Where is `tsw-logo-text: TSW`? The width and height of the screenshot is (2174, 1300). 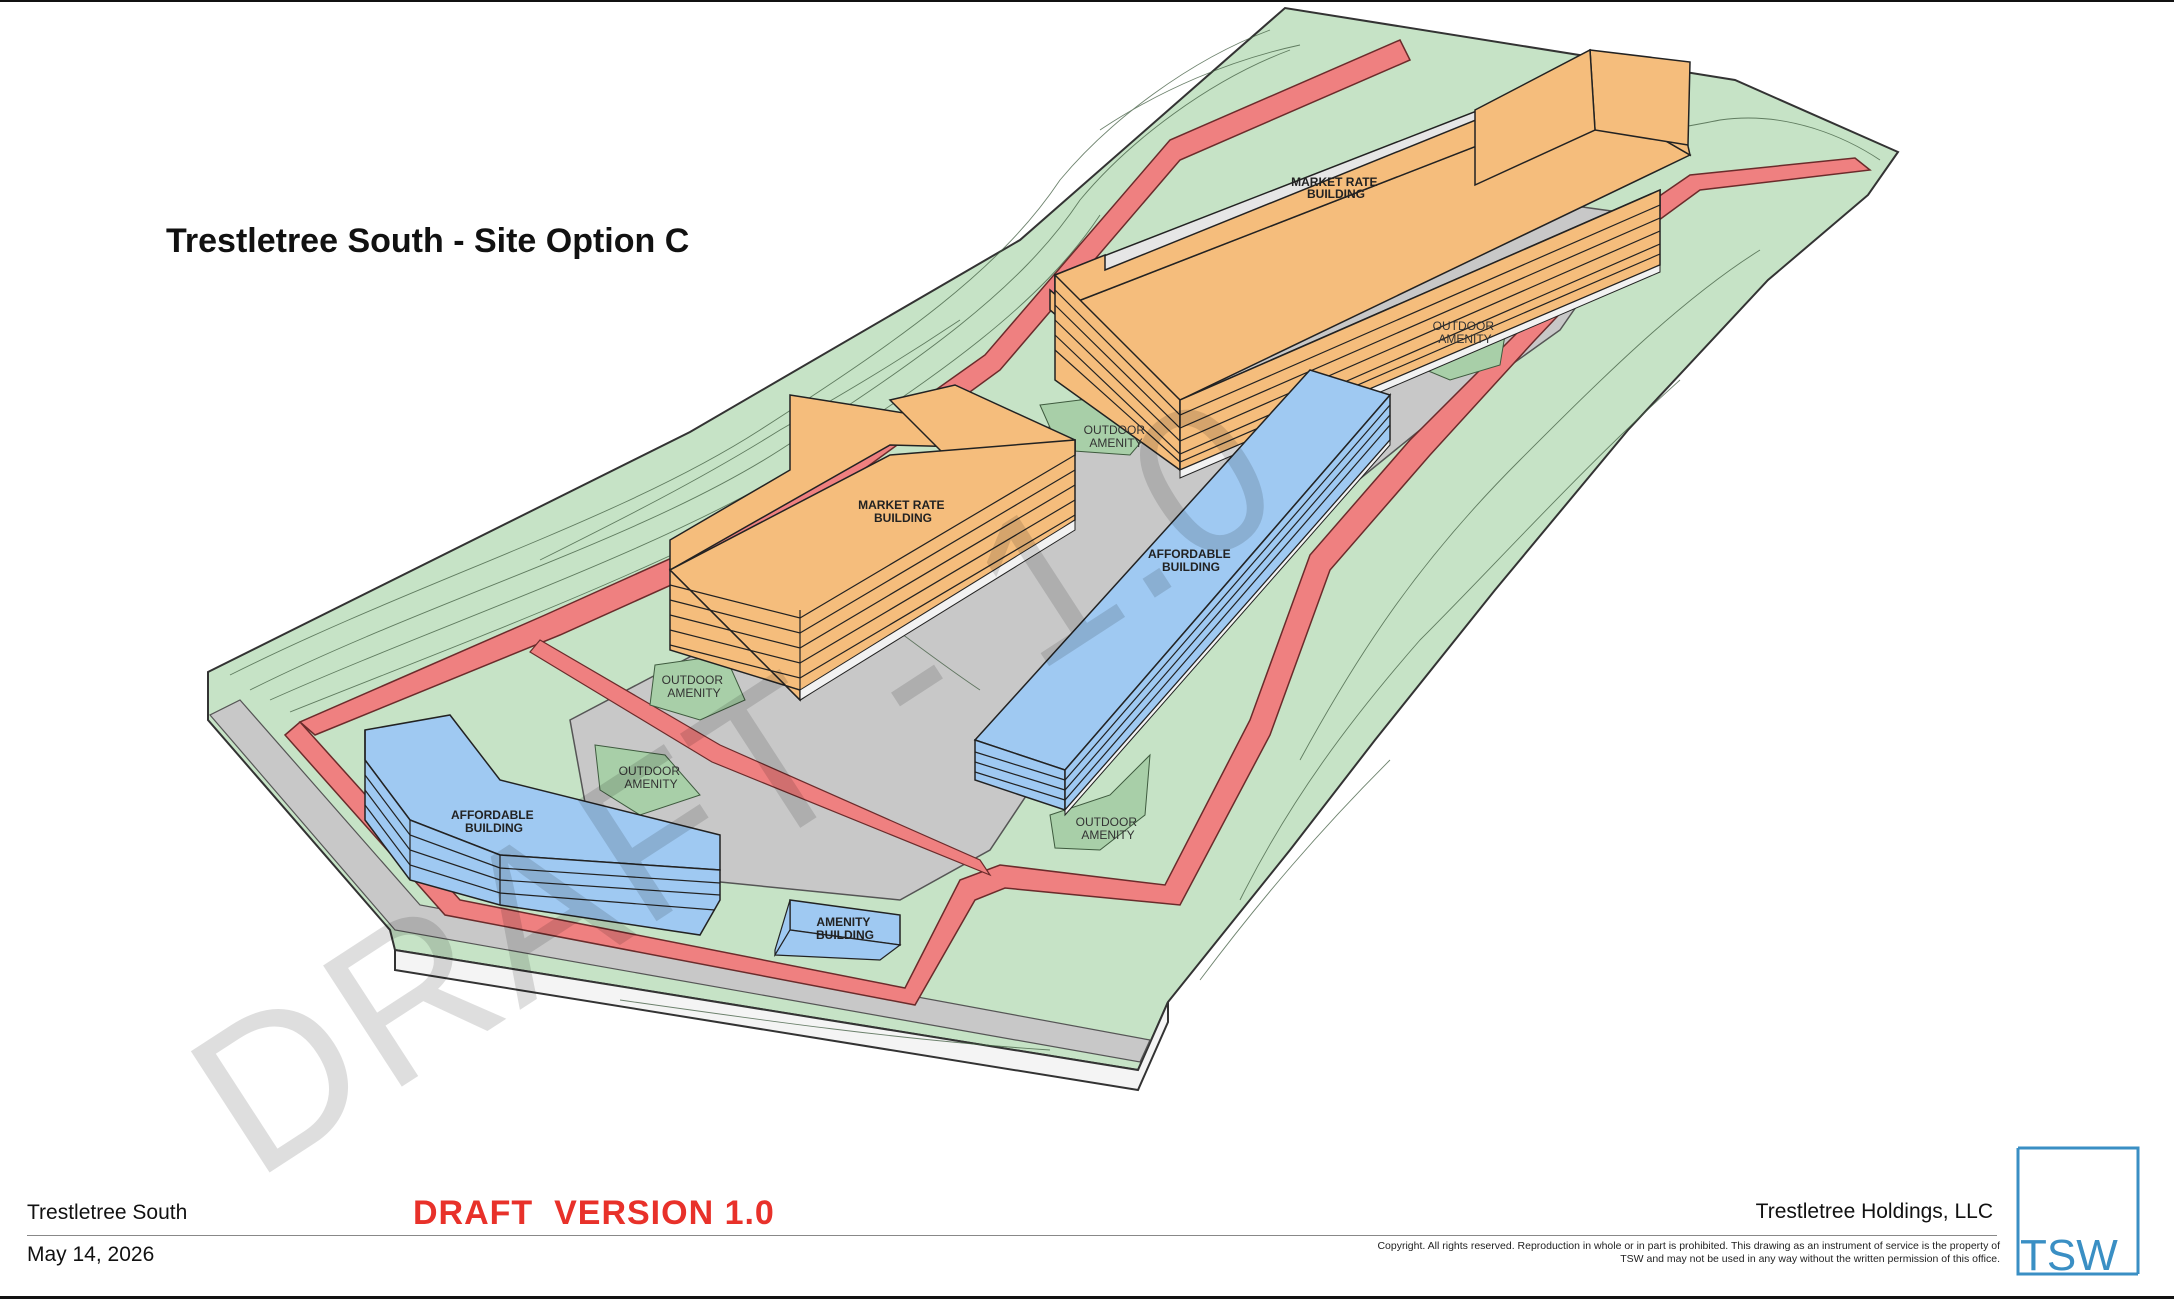
tsw-logo-text: TSW is located at coordinates (2069, 1253).